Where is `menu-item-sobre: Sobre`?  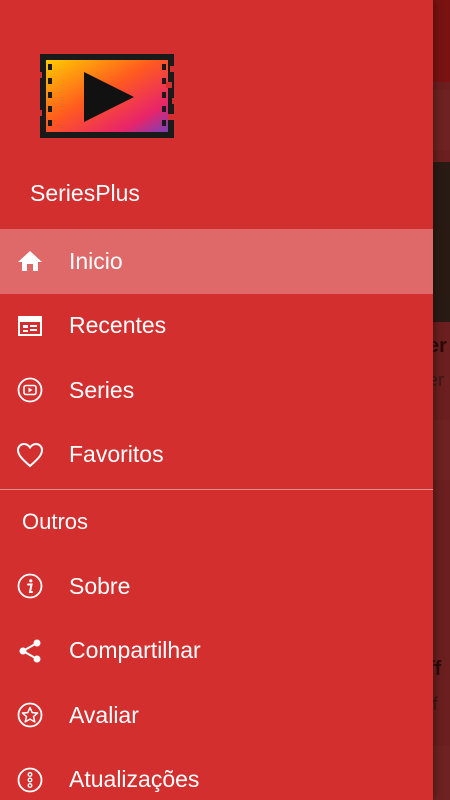
menu-item-sobre: Sobre is located at coordinates (216, 586).